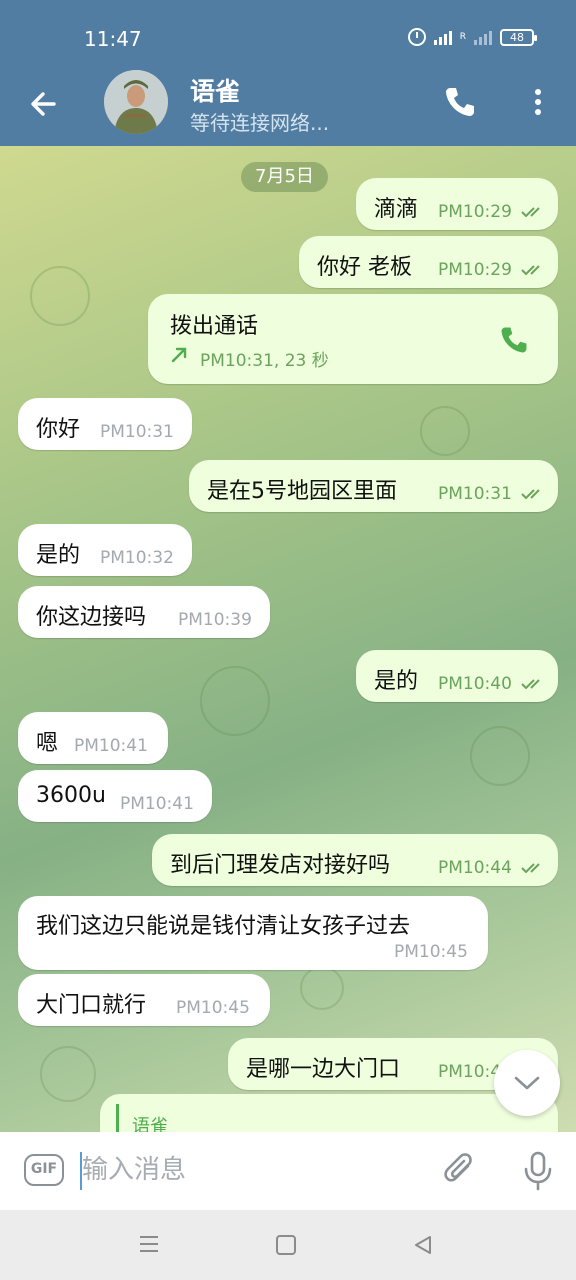 The width and height of the screenshot is (576, 1280). Describe the element at coordinates (470, 1072) in the screenshot. I see `message-time: PM10:4` at that location.